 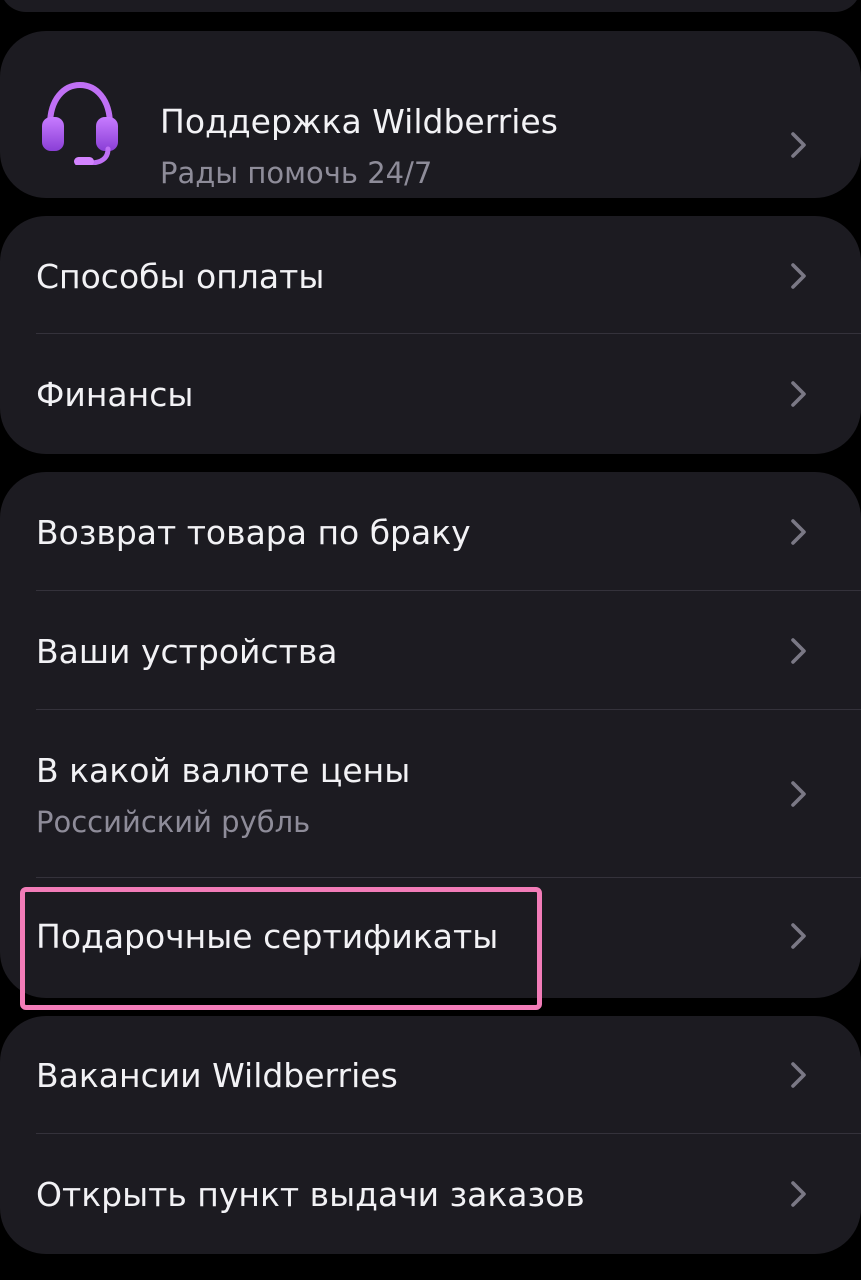 What do you see at coordinates (80, 121) in the screenshot?
I see `headset-icon` at bounding box center [80, 121].